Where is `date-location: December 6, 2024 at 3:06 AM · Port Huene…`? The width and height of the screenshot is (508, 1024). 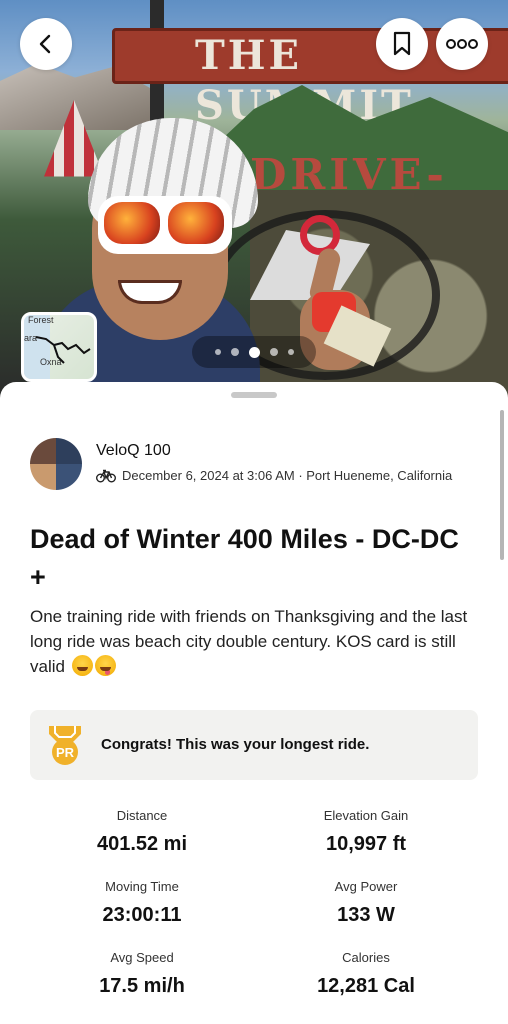
date-location: December 6, 2024 at 3:06 AM · Port Huene… is located at coordinates (287, 475).